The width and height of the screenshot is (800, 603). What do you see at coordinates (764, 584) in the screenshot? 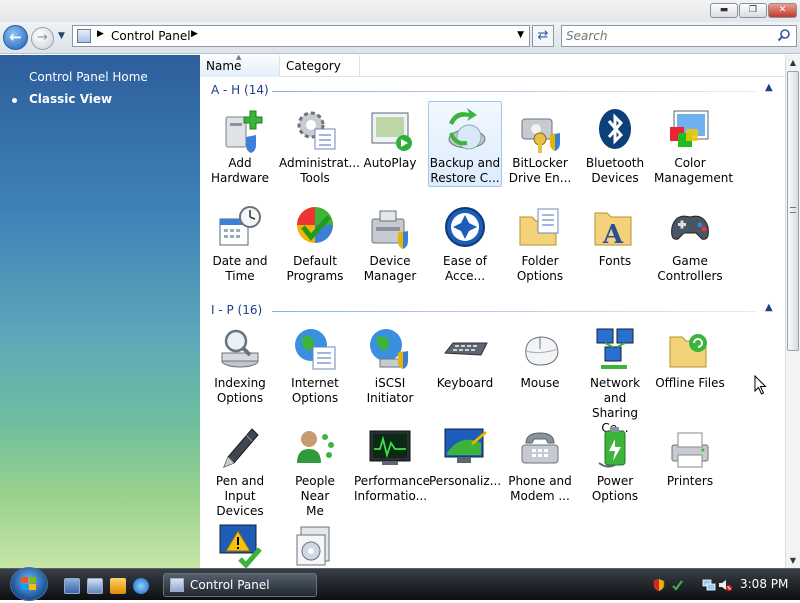
I see `system-clock: 3:08 PM` at bounding box center [764, 584].